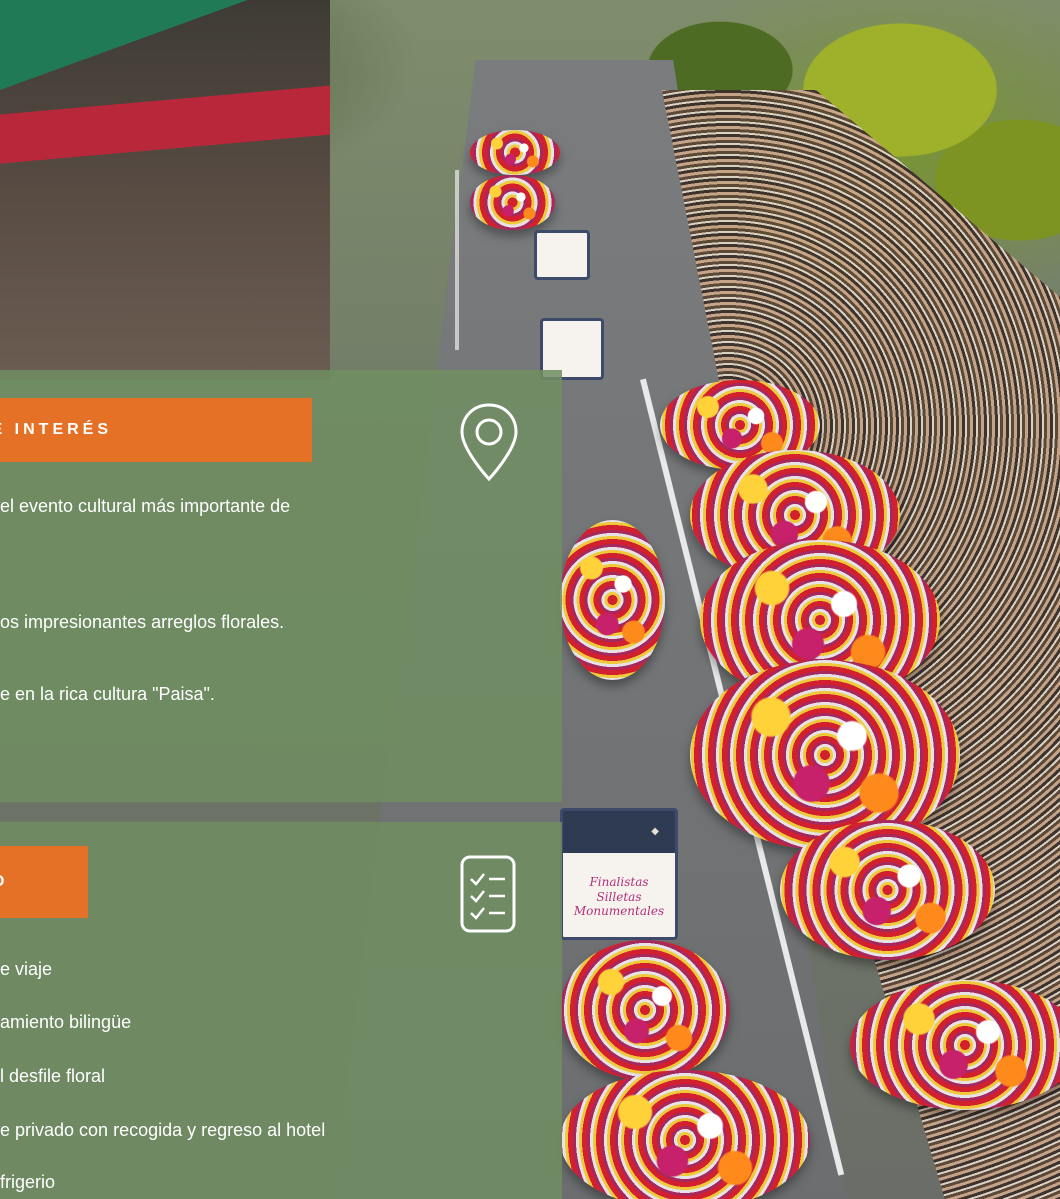 This screenshot has width=1060, height=1199. What do you see at coordinates (457, 260) in the screenshot?
I see `lane-line` at bounding box center [457, 260].